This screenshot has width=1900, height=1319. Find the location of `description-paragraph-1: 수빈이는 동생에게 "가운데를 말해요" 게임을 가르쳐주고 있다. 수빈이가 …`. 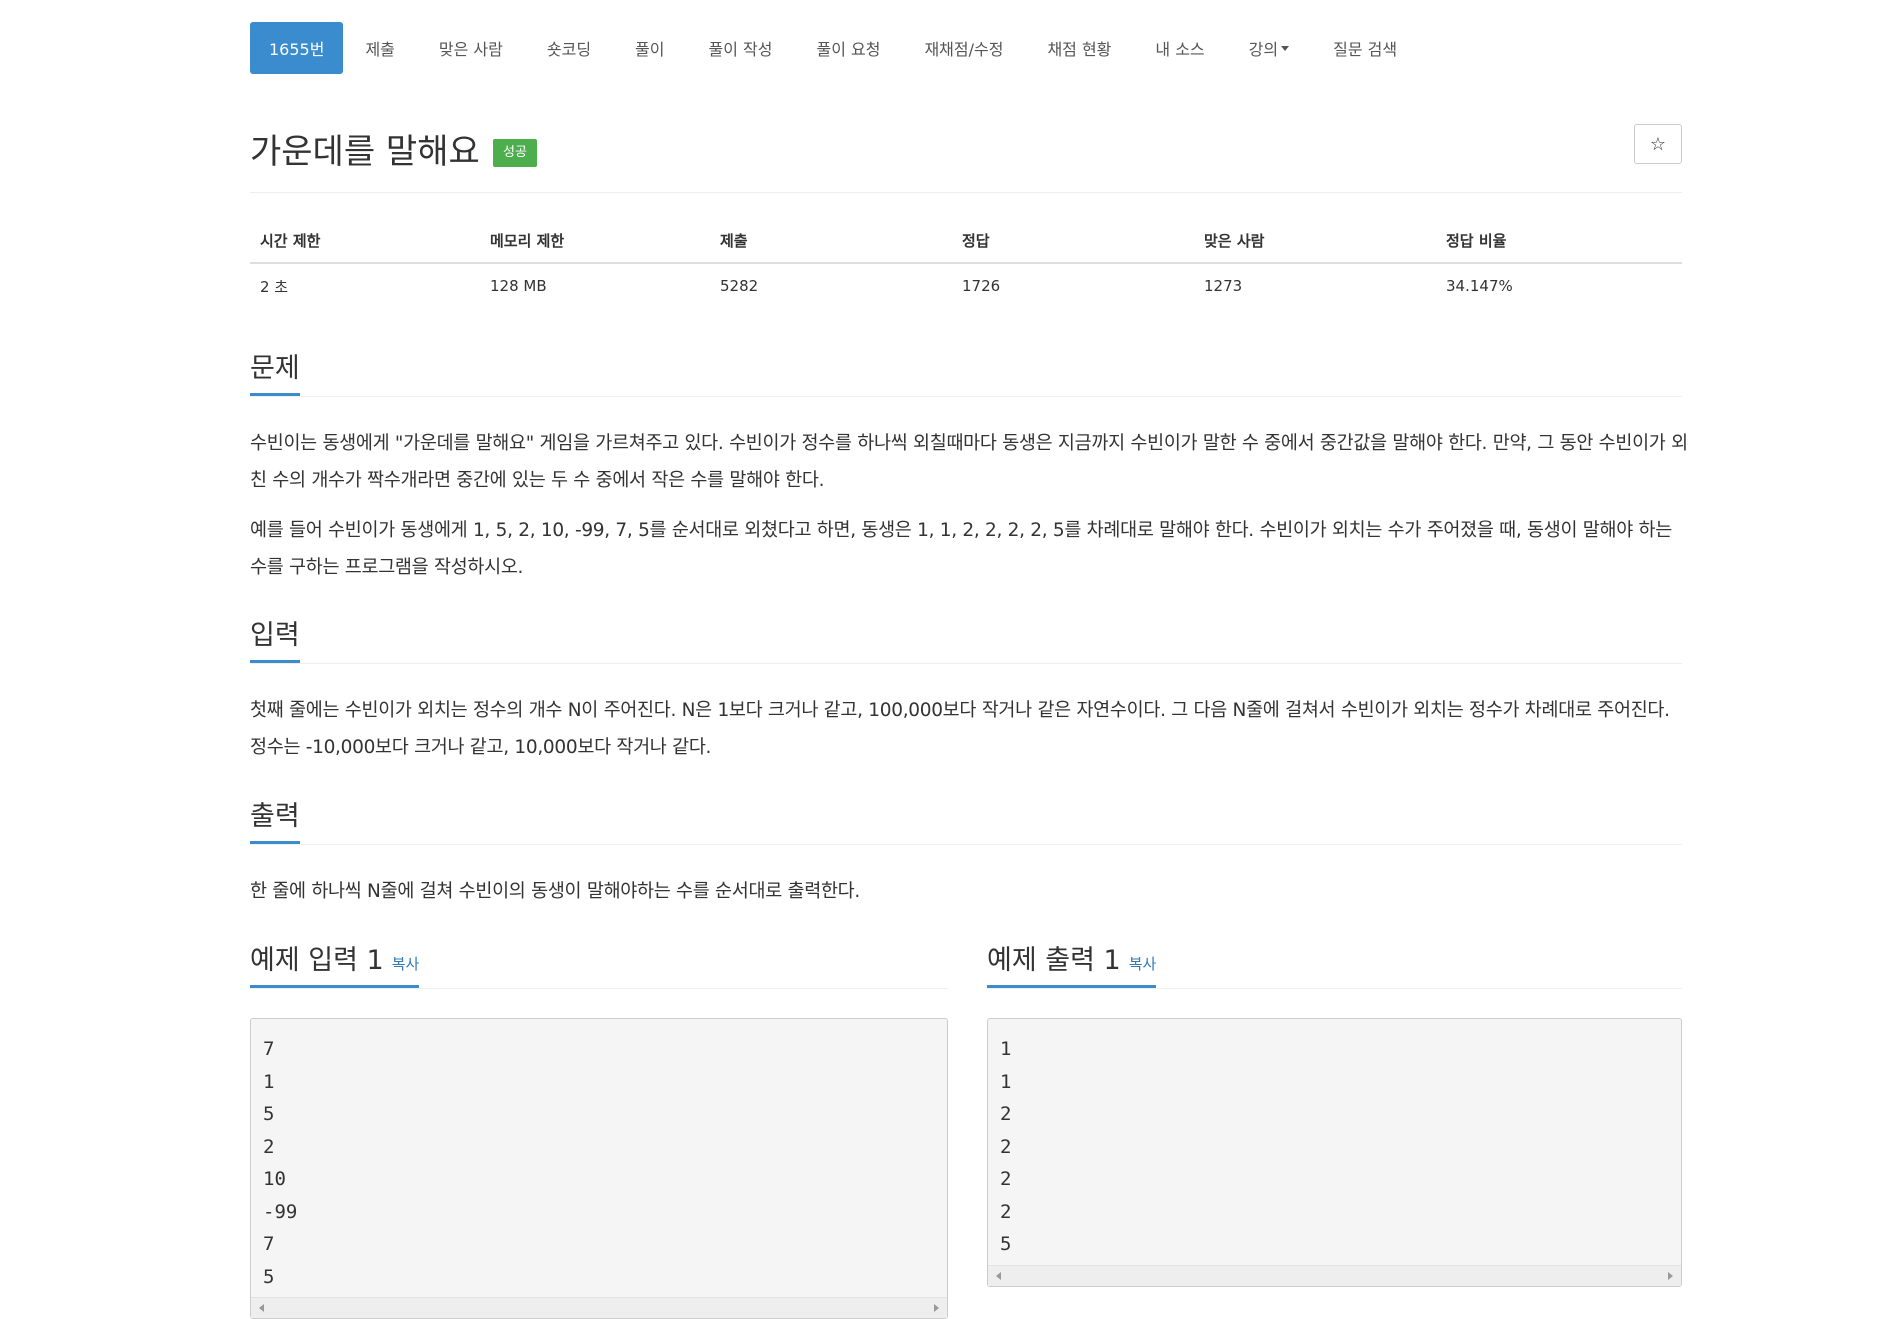

description-paragraph-1: 수빈이는 동생에게 "가운데를 말해요" 게임을 가르쳐주고 있다. 수빈이가 … is located at coordinates (969, 462).